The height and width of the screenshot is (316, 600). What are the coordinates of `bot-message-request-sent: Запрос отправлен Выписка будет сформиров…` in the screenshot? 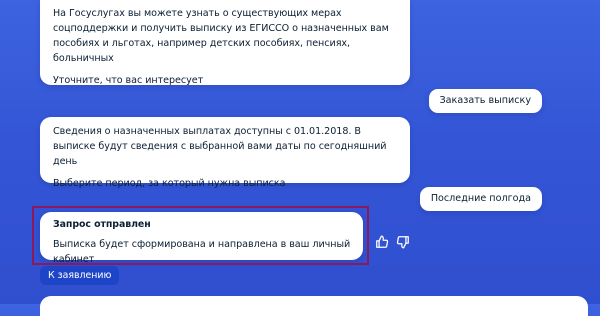 It's located at (201, 238).